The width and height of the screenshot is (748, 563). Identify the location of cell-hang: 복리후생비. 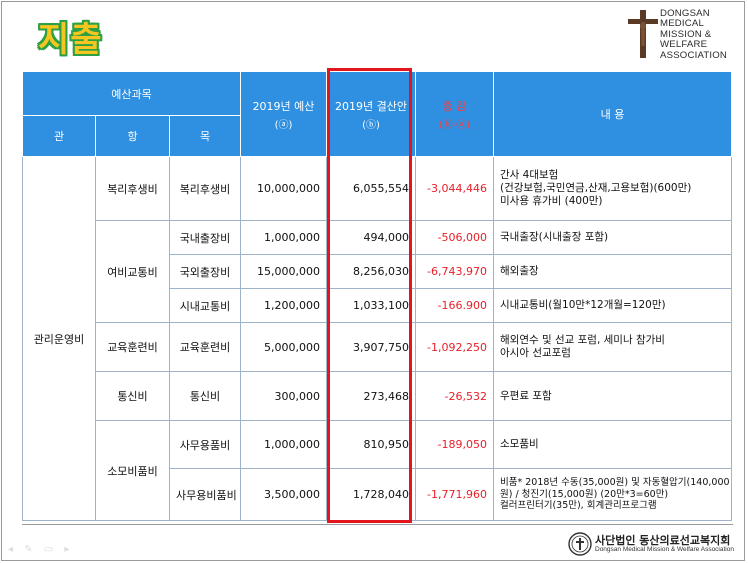
(132, 188).